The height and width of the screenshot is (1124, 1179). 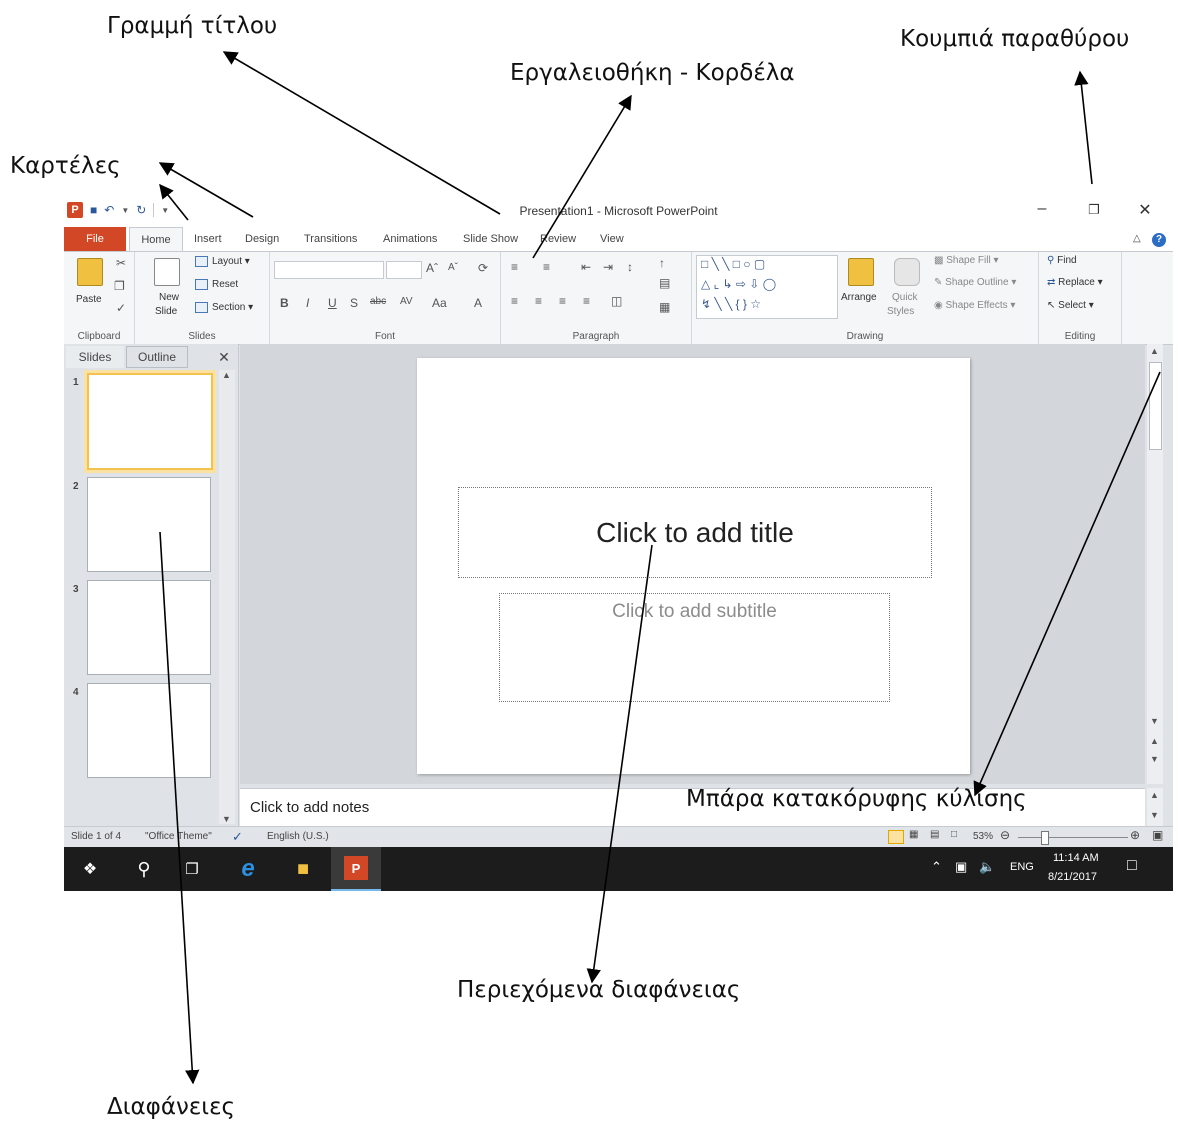 I want to click on clear-formatting-icon: ⟳, so click(x=483, y=268).